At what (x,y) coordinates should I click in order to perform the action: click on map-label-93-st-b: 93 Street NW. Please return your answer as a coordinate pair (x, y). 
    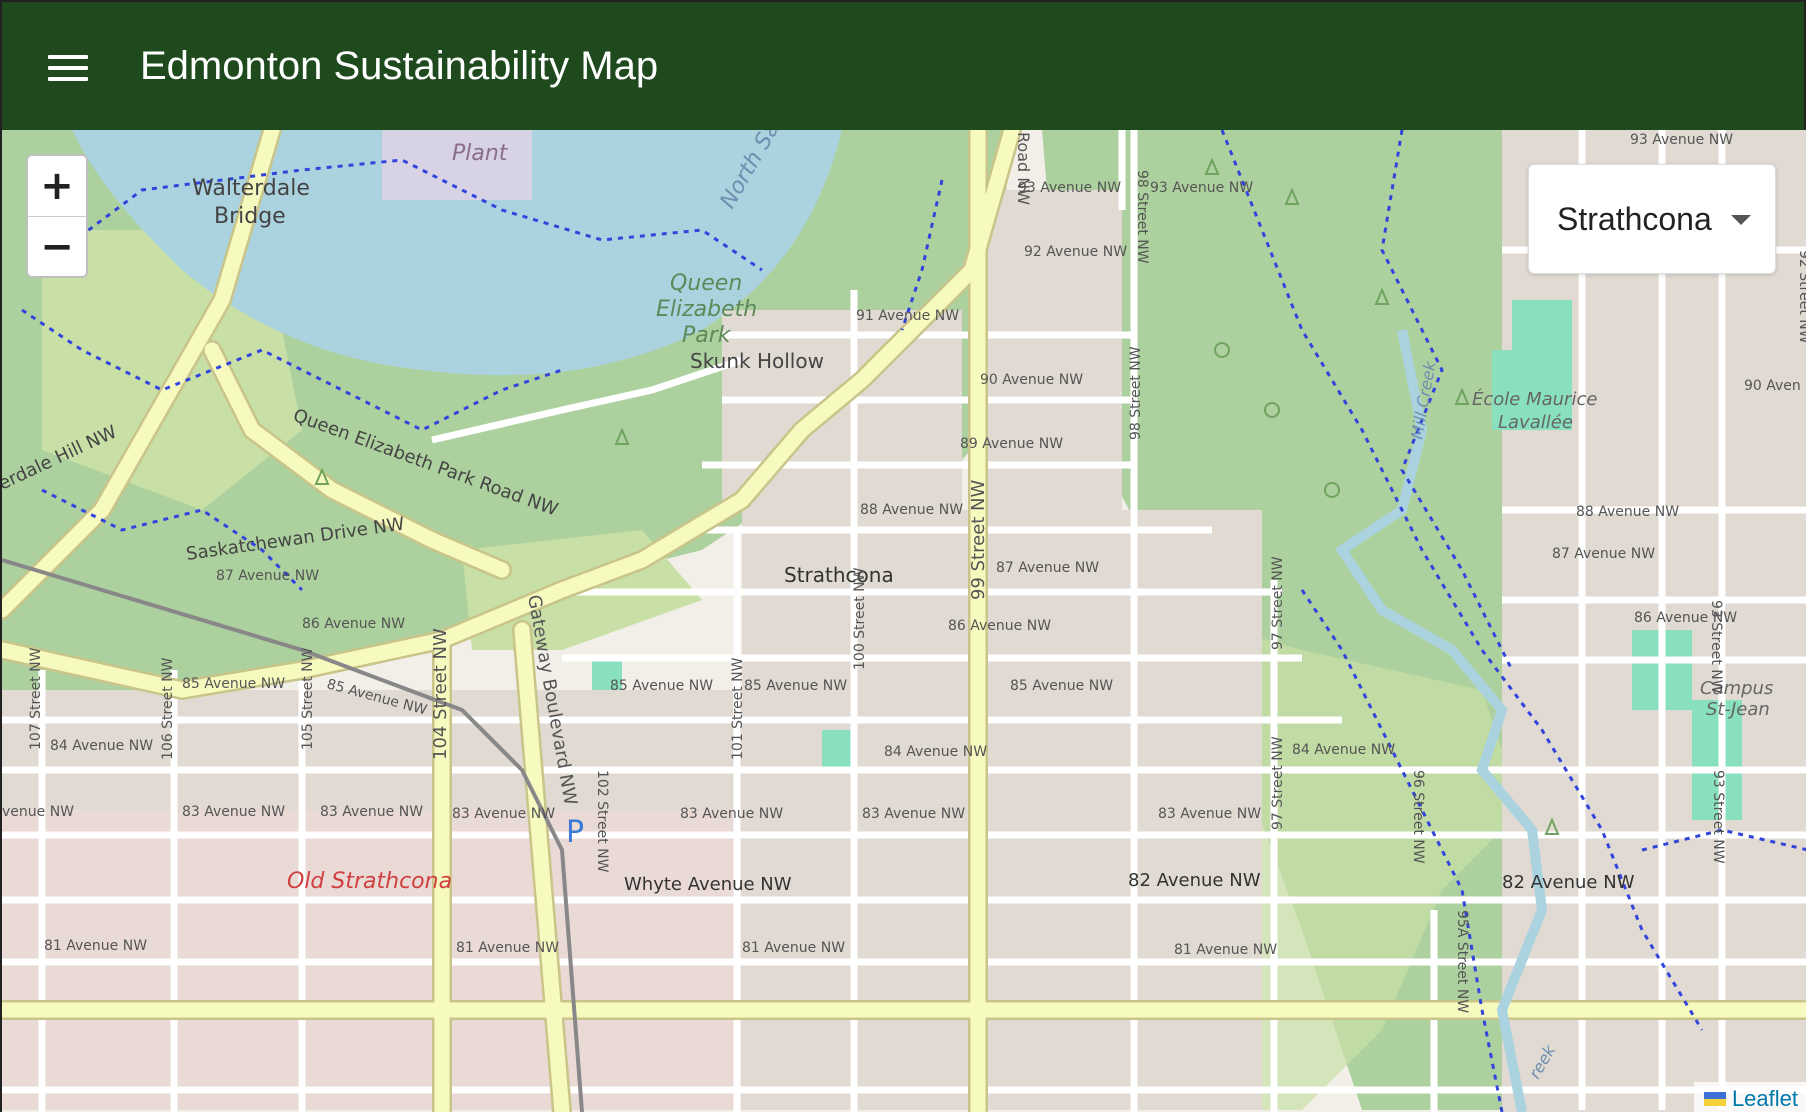
    Looking at the image, I should click on (1718, 817).